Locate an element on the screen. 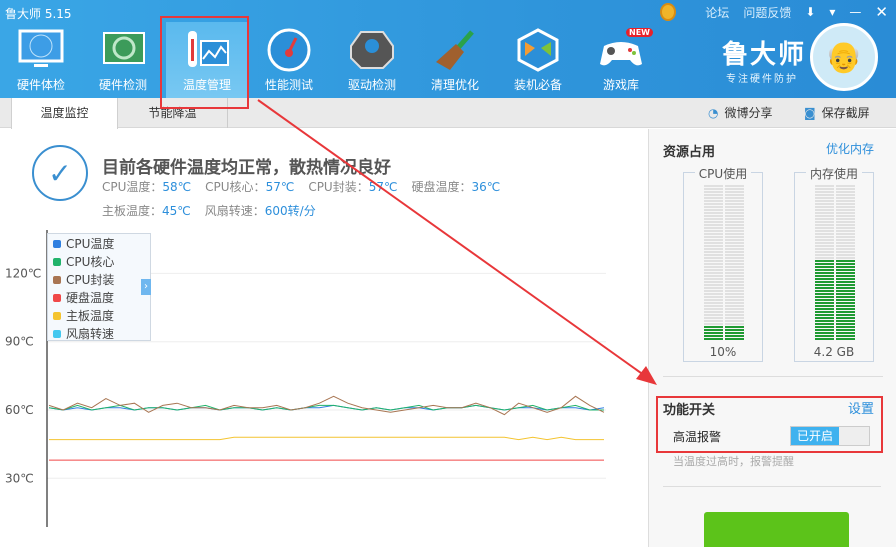 The height and width of the screenshot is (547, 896). minimize-button: — is located at coordinates (855, 12).